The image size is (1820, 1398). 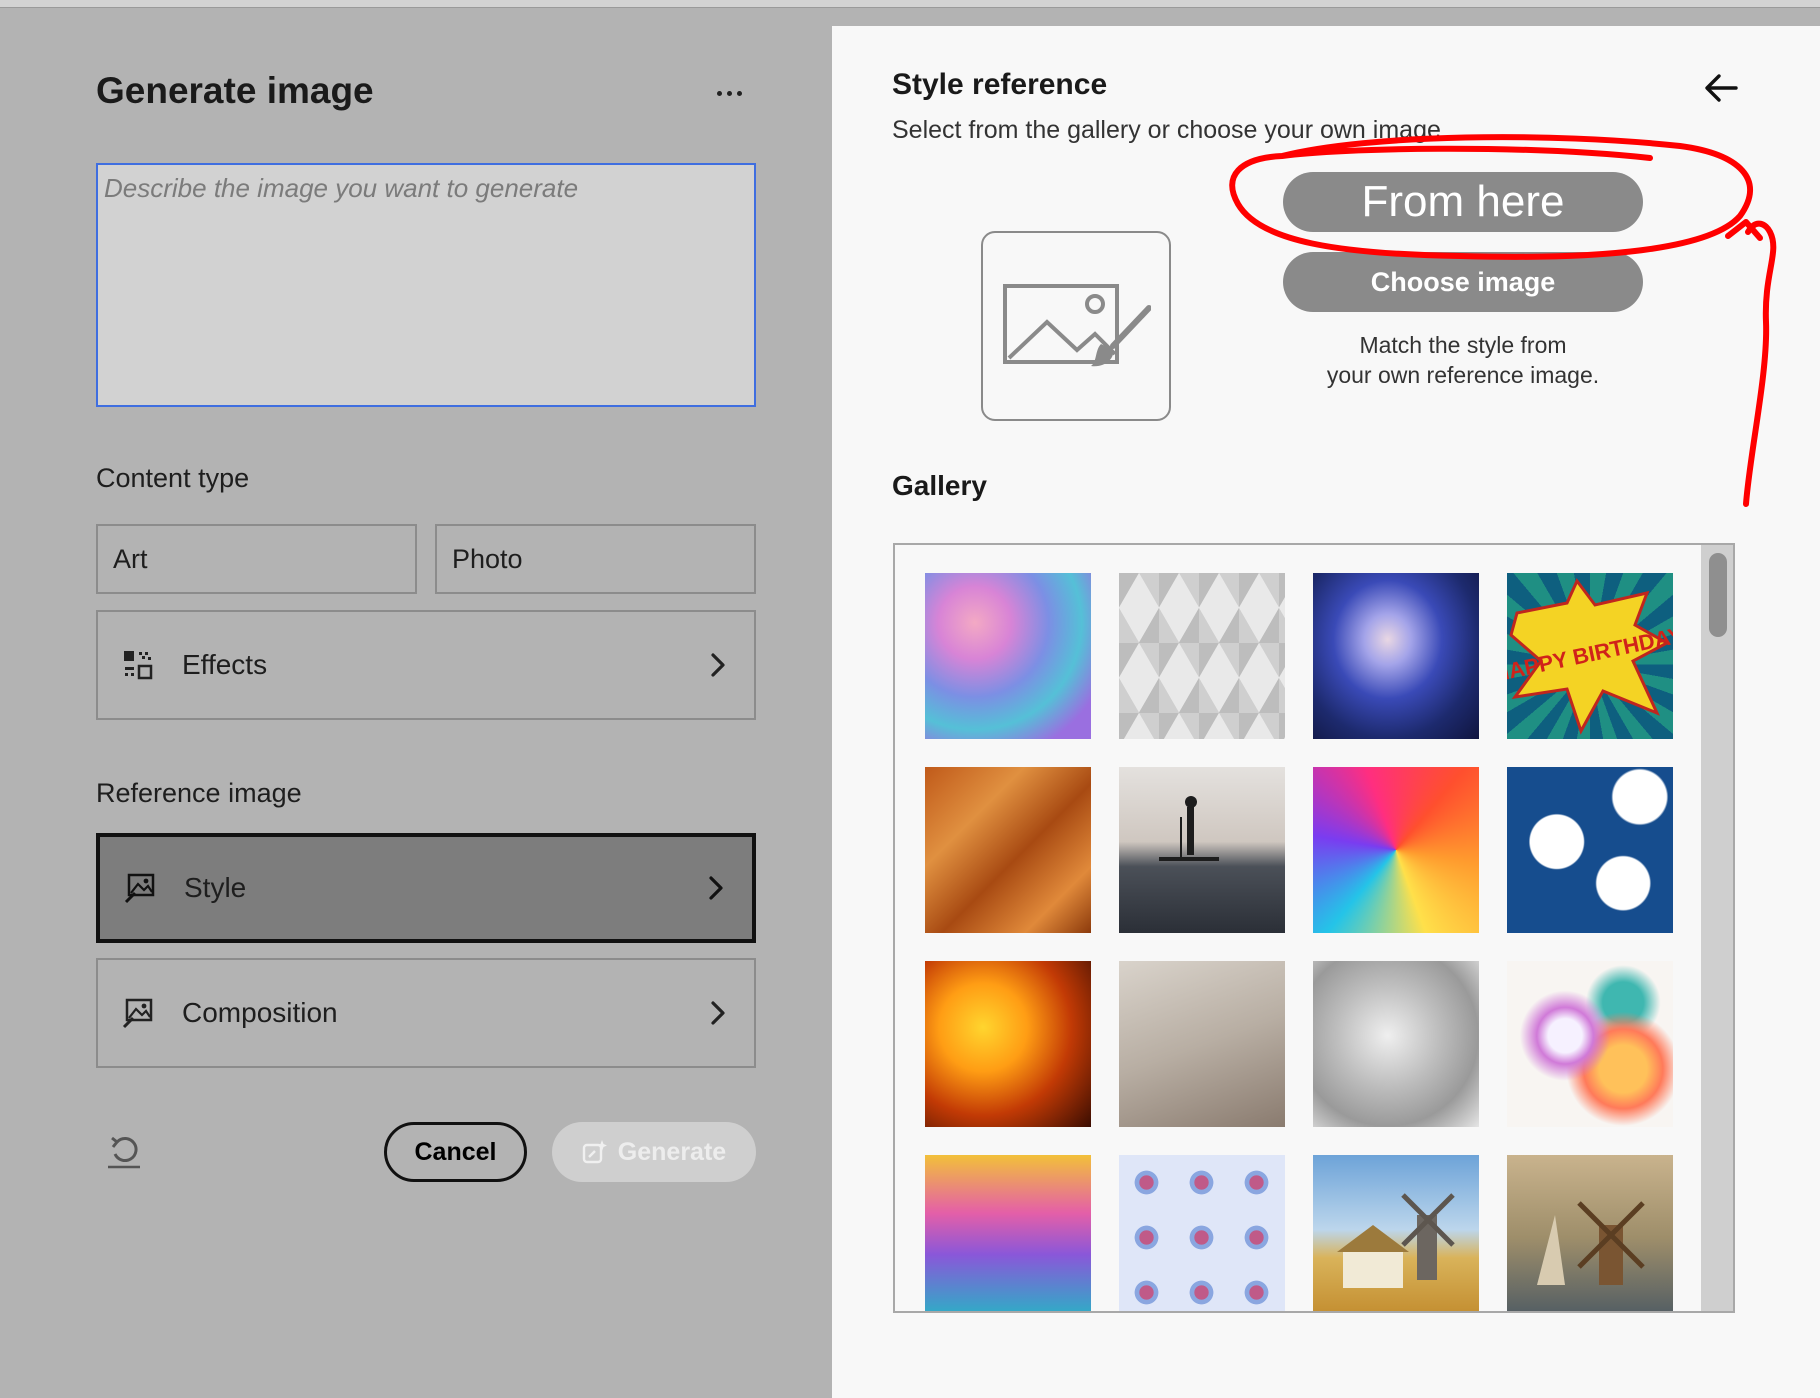 What do you see at coordinates (260, 1012) in the screenshot?
I see `composition-label: Composition` at bounding box center [260, 1012].